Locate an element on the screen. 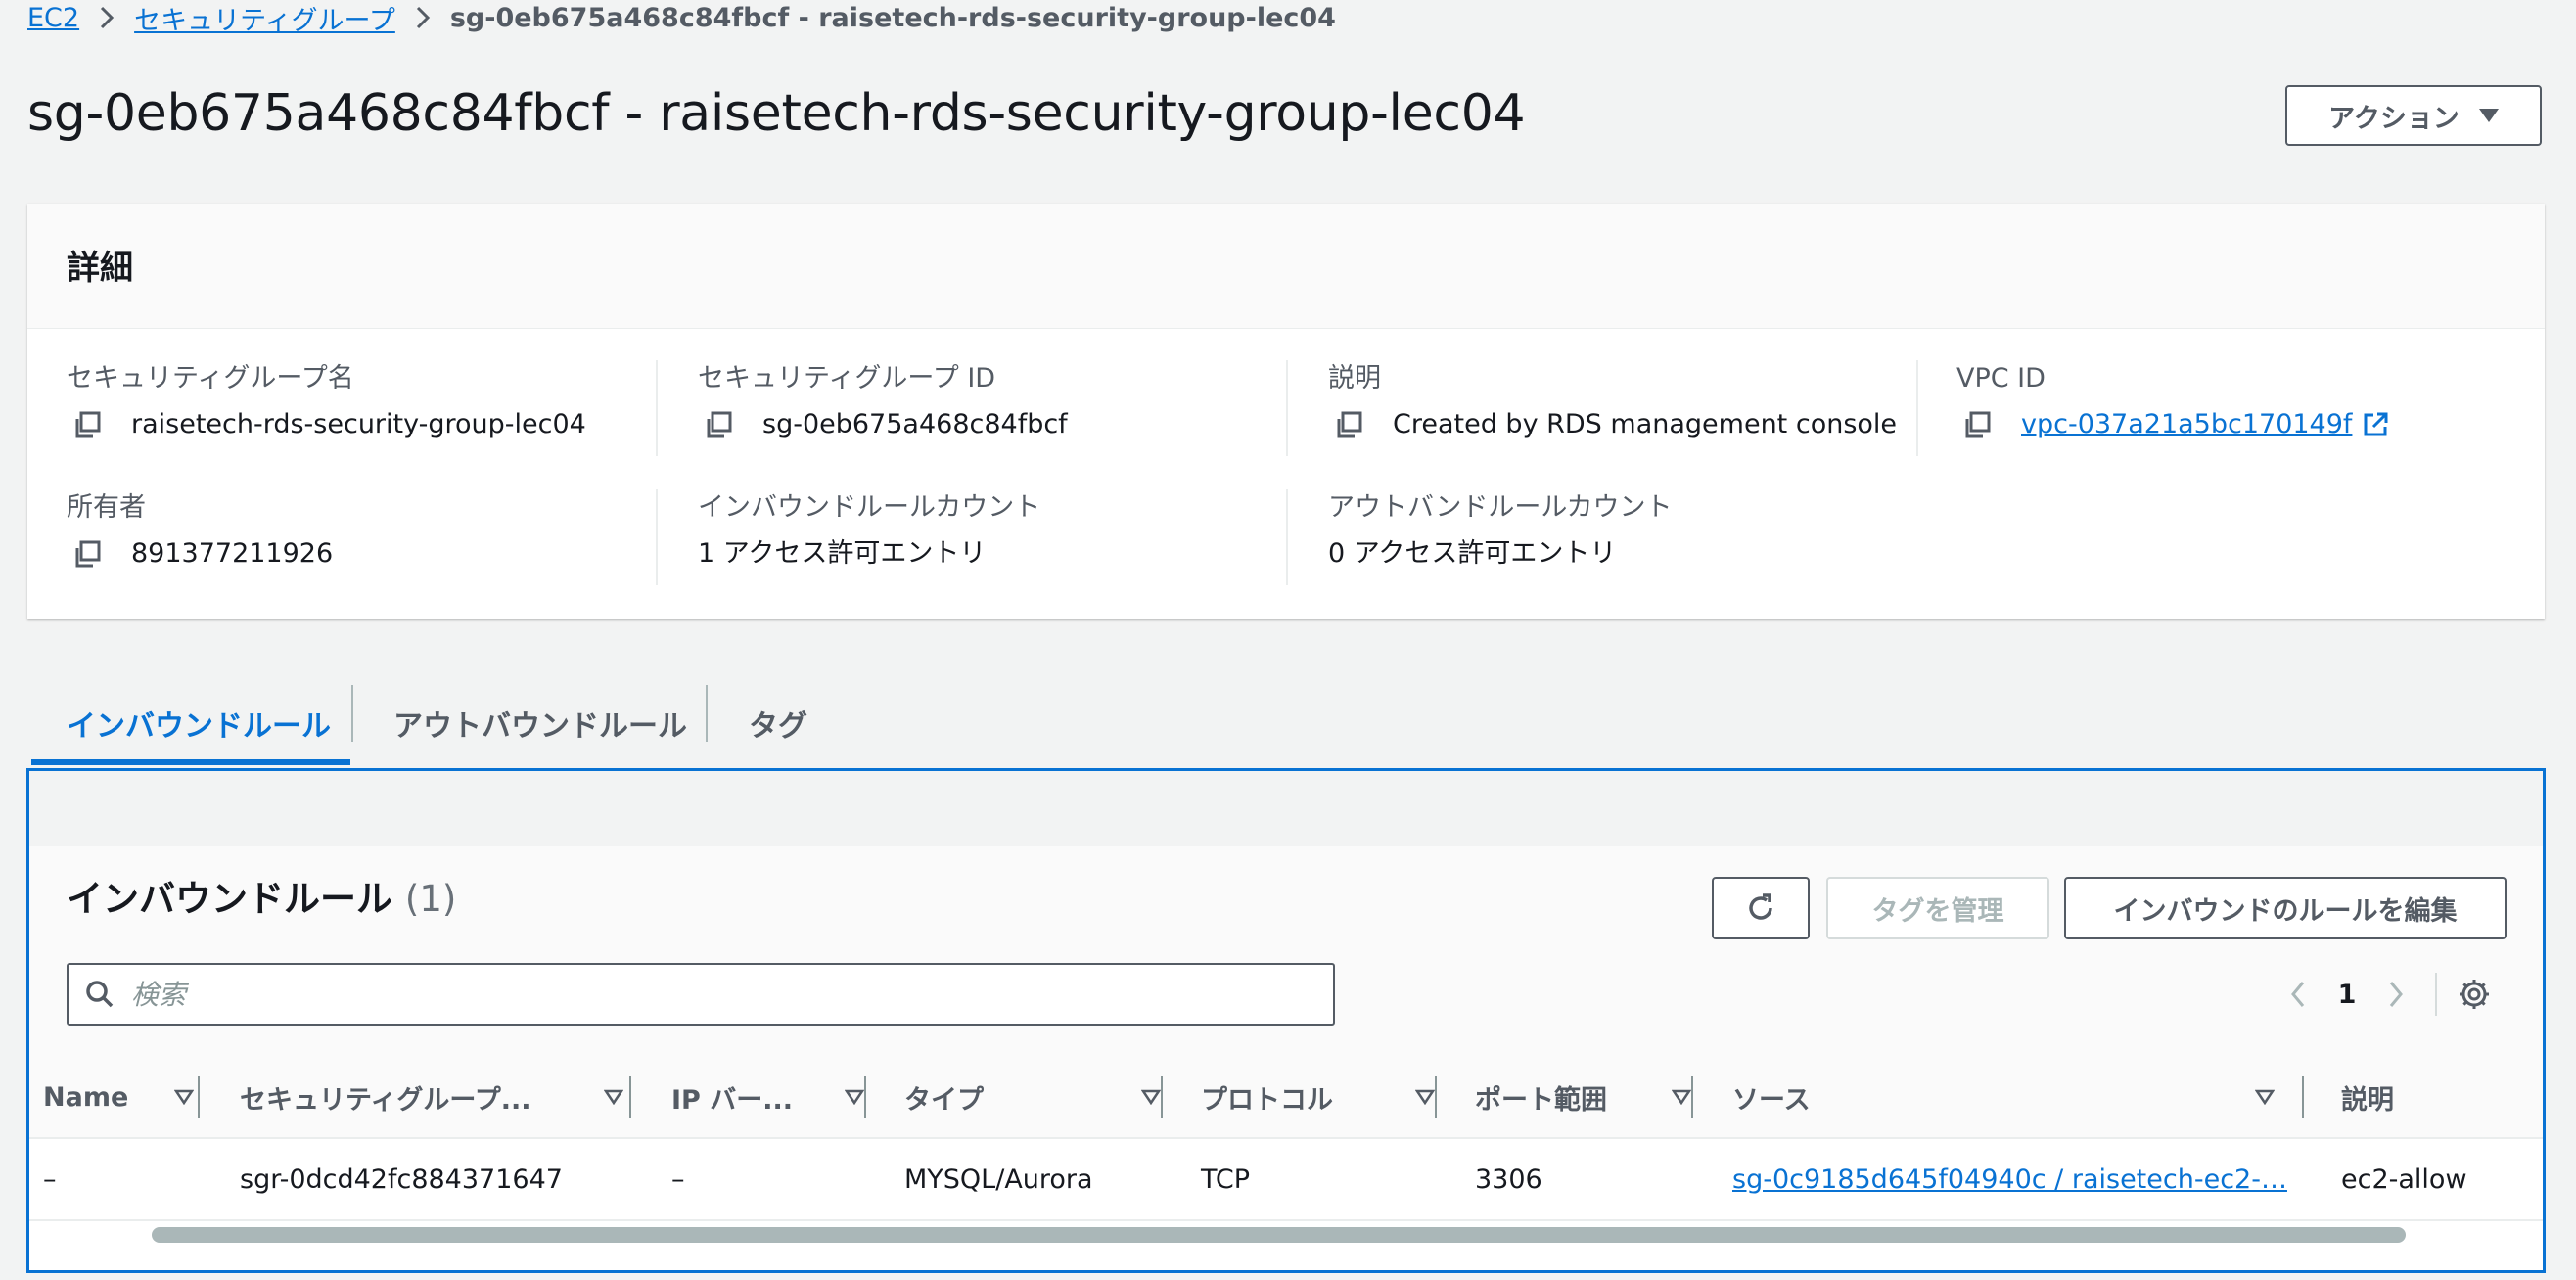  refresh-icon is located at coordinates (1761, 909).